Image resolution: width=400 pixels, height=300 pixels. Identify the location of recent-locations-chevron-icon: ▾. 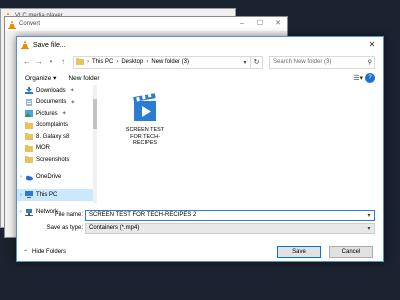
(51, 62).